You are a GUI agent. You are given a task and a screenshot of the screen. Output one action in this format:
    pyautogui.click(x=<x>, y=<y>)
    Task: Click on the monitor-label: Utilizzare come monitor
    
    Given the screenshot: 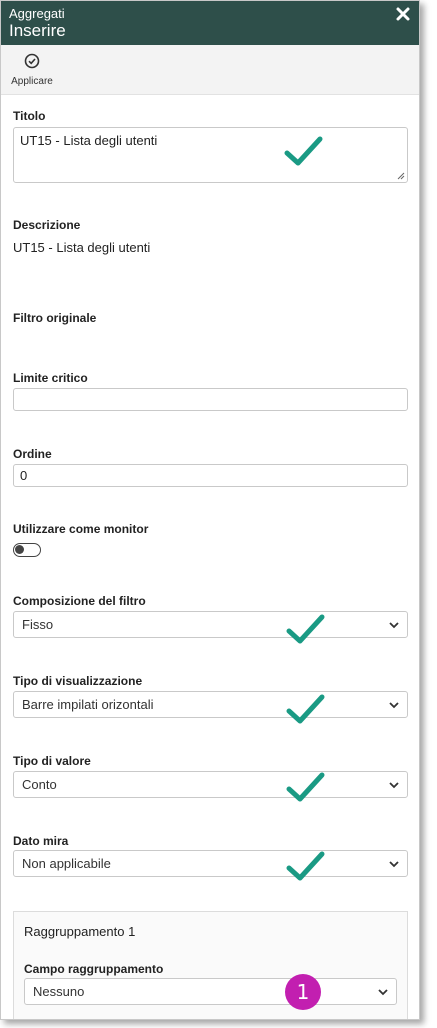 What is the action you would take?
    pyautogui.click(x=81, y=529)
    